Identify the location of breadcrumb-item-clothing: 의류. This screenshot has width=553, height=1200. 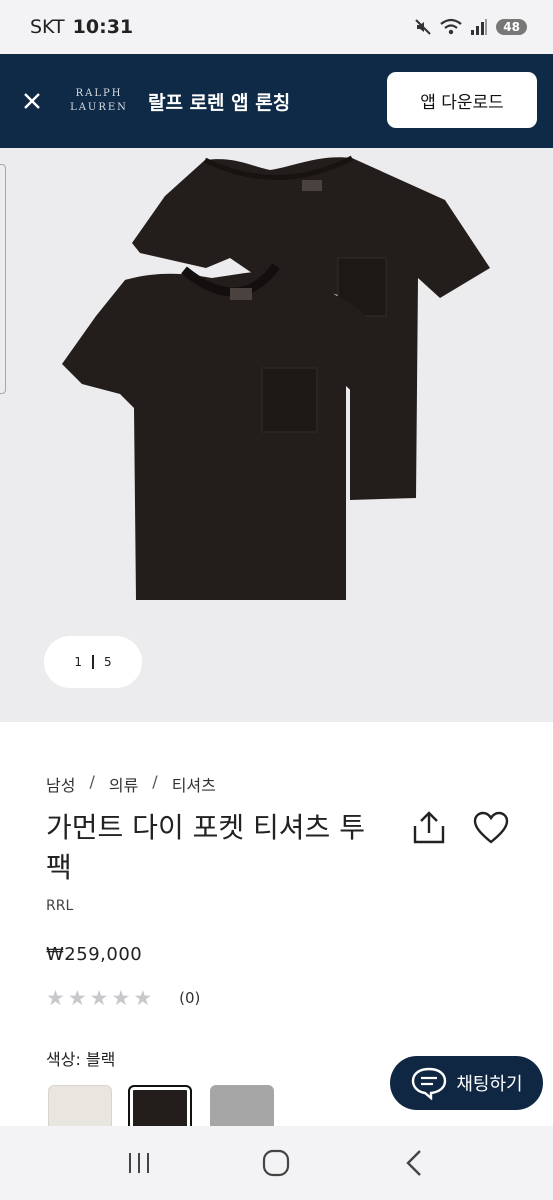
(123, 784).